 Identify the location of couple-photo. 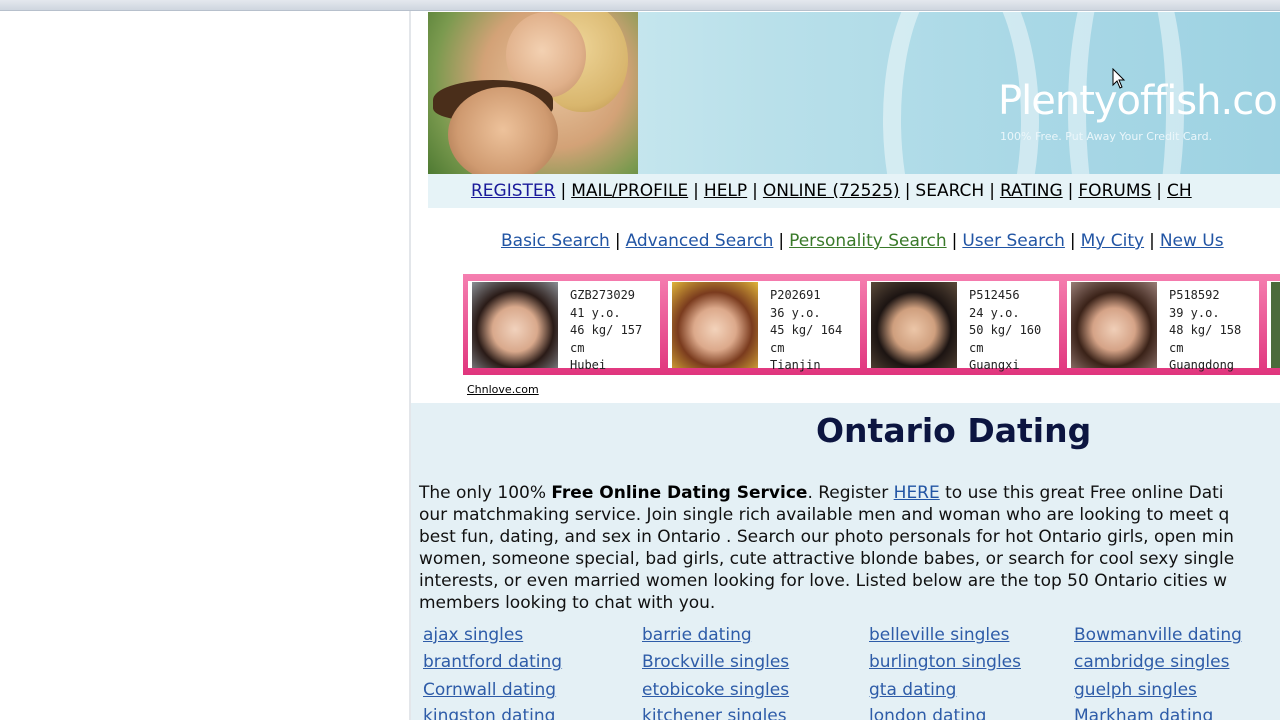
(533, 93).